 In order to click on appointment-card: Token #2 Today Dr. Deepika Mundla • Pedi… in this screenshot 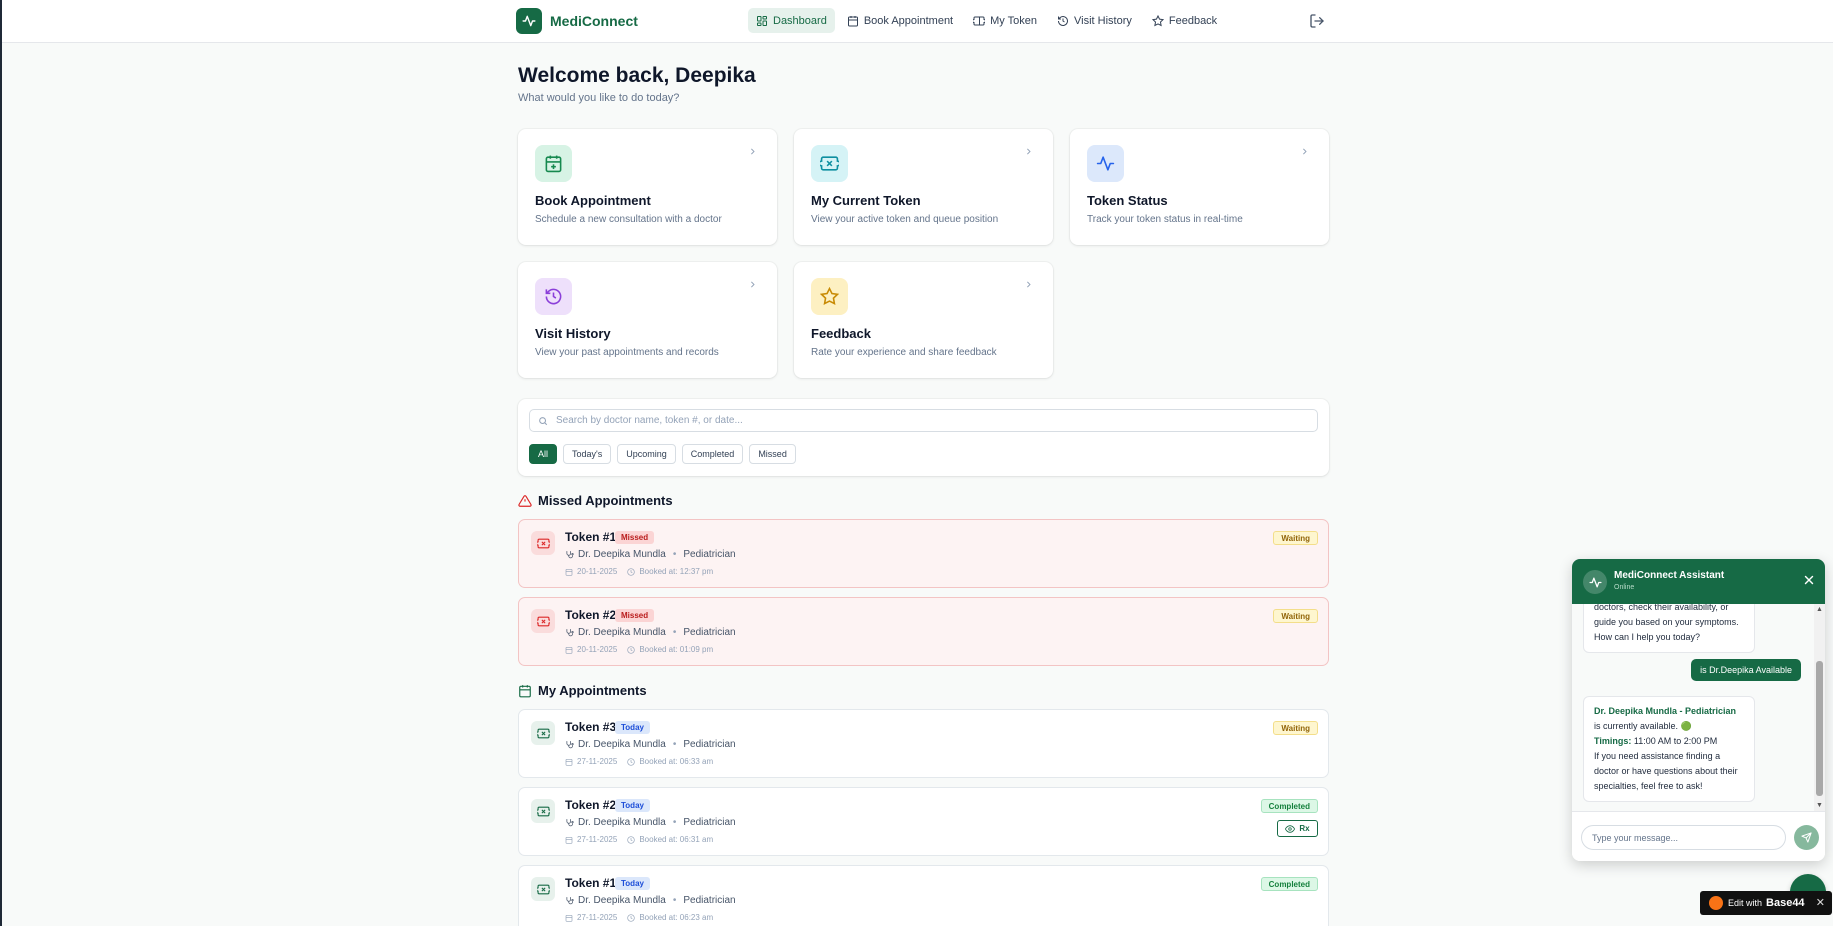, I will do `click(923, 821)`.